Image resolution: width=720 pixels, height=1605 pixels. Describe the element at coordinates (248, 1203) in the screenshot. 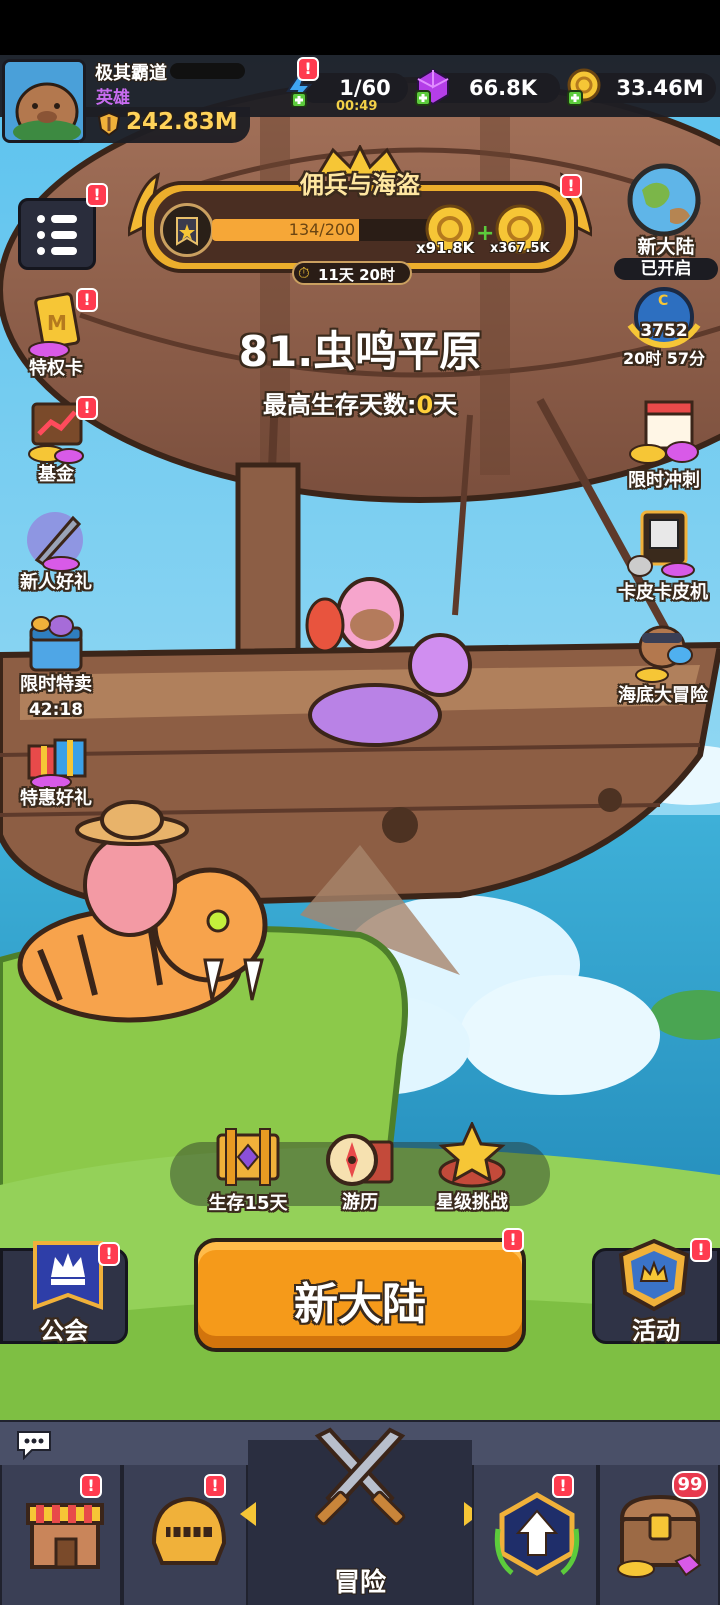

I see `quick-action-label: 生存15天` at that location.